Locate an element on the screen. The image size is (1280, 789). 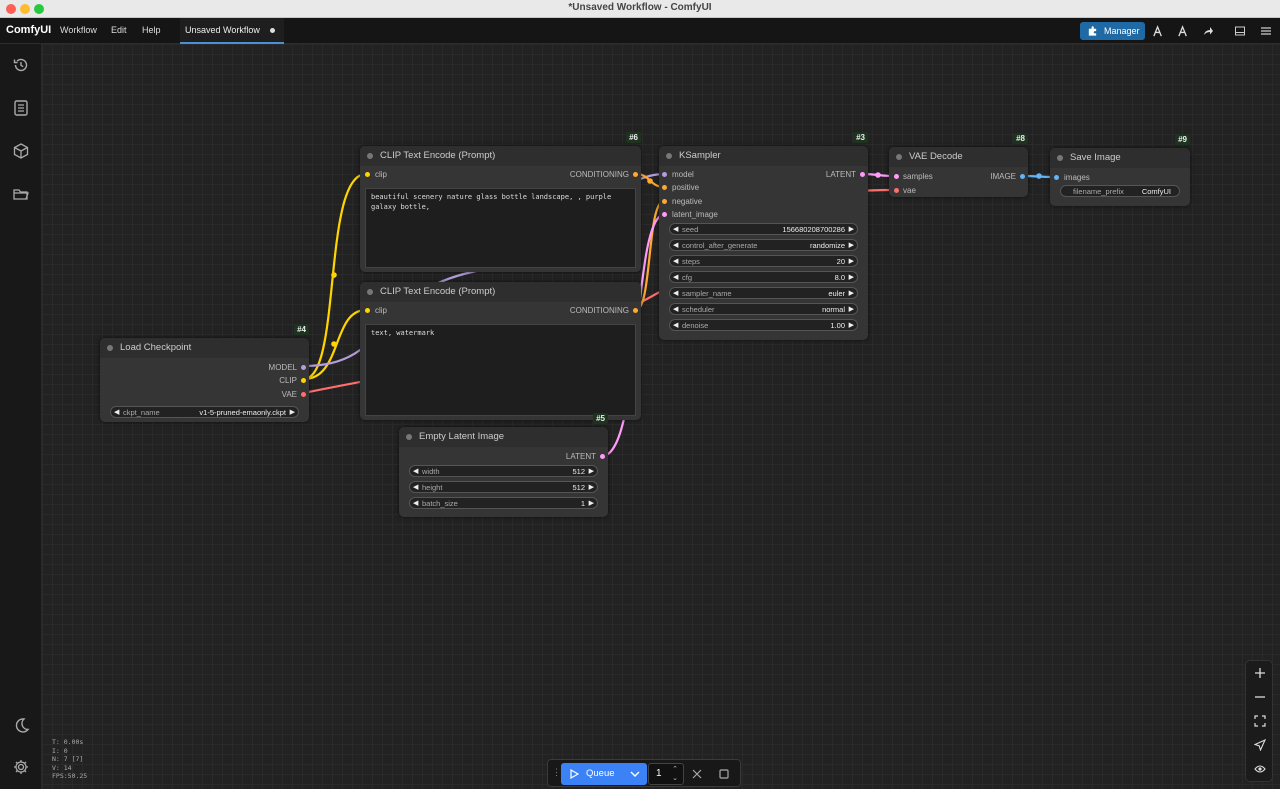
history-icon is located at coordinates (21, 65).